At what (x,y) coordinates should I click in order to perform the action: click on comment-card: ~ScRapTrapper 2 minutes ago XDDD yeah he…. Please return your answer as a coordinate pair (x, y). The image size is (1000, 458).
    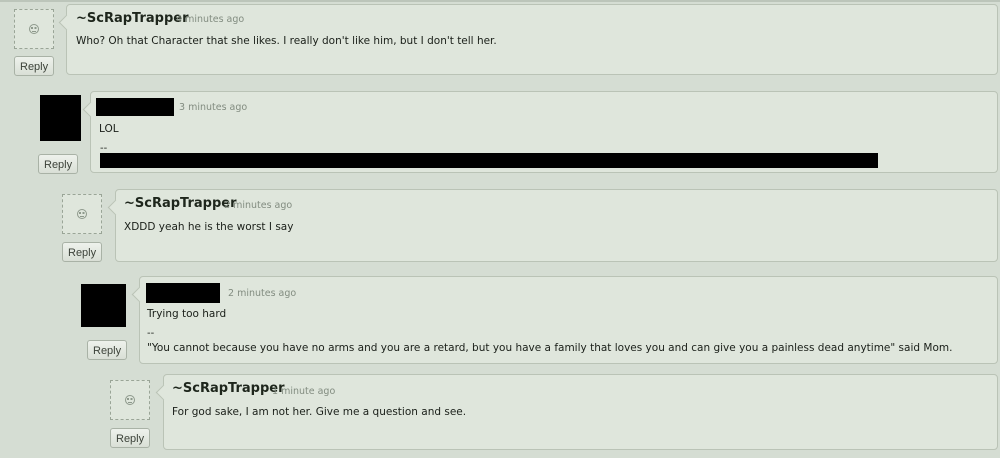
    Looking at the image, I should click on (552, 225).